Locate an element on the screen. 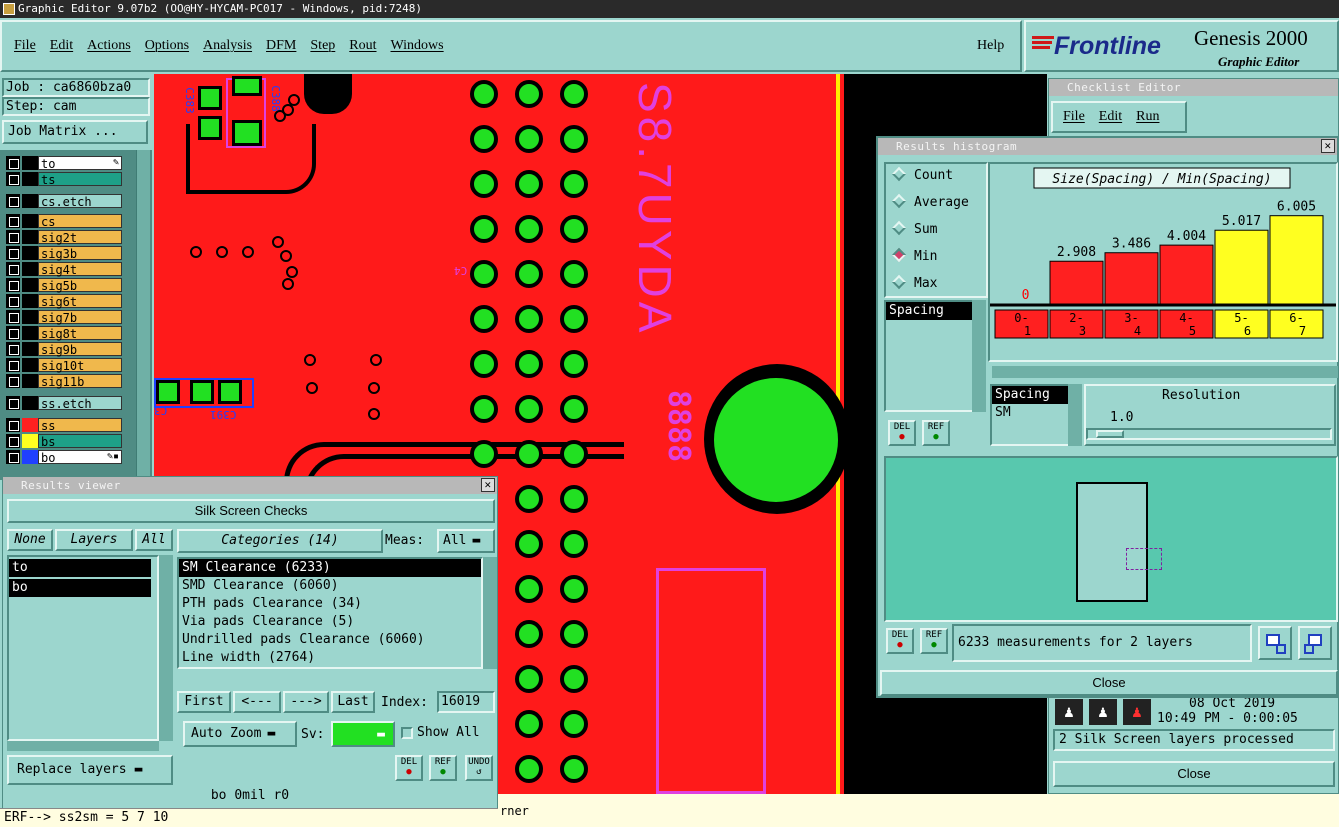 This screenshot has width=1339, height=827. stat-option-sum: Sum is located at coordinates (913, 228).